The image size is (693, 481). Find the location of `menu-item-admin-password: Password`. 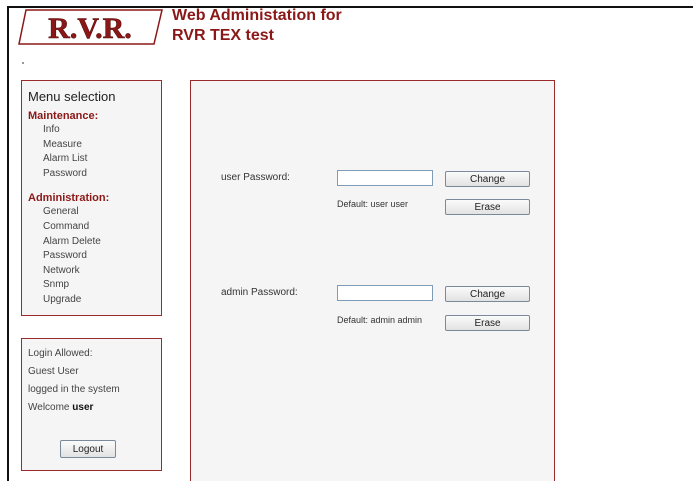

menu-item-admin-password: Password is located at coordinates (94, 256).